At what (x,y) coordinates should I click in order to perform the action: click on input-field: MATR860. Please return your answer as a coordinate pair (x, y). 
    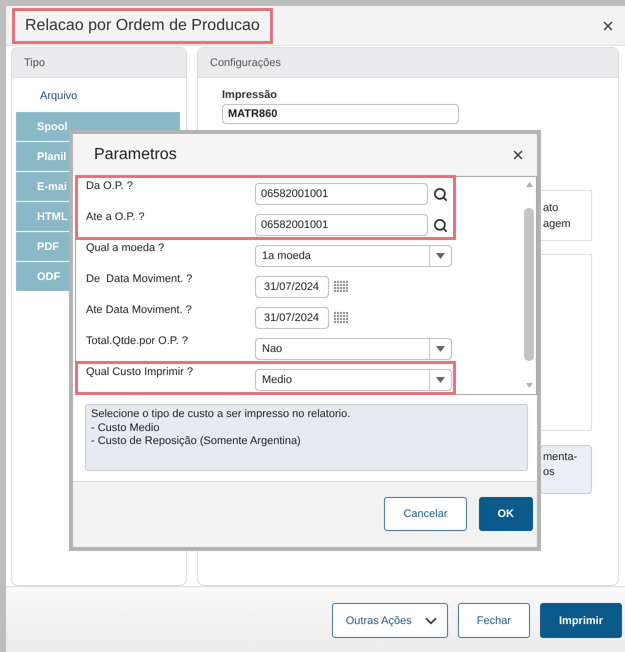
    Looking at the image, I should click on (340, 114).